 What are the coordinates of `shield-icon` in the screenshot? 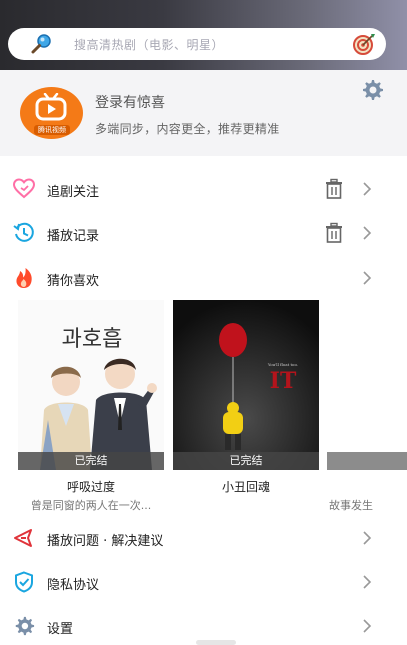 It's located at (24, 582).